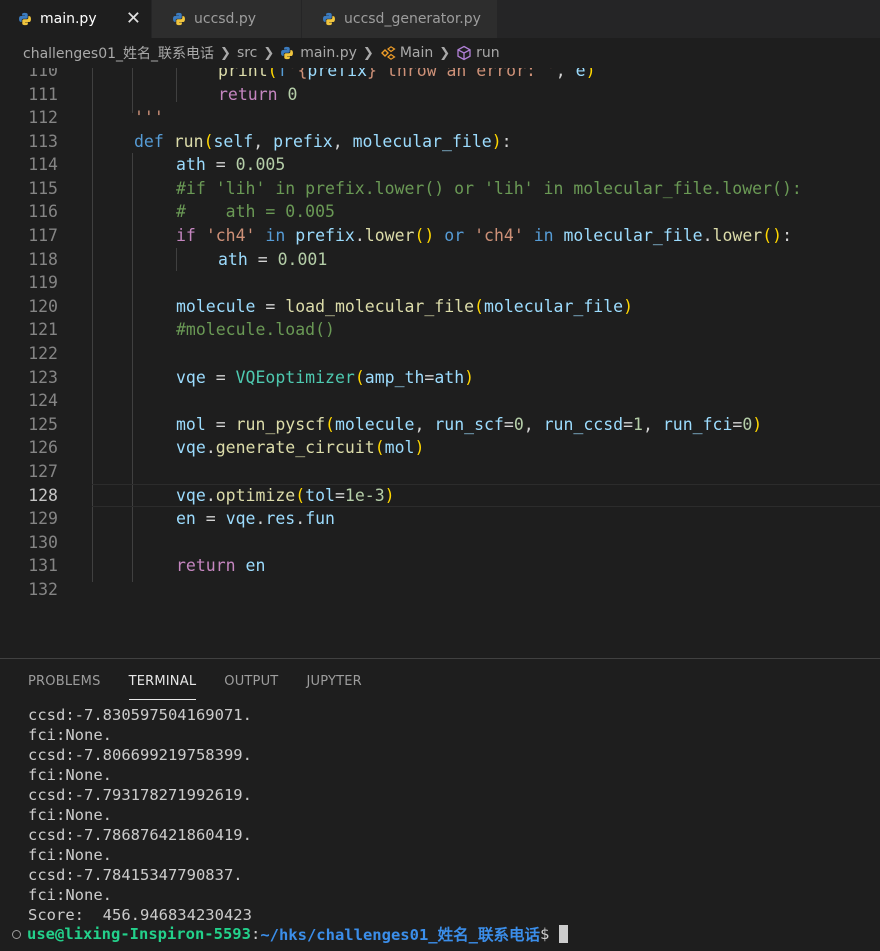 The width and height of the screenshot is (880, 951). Describe the element at coordinates (300, 447) in the screenshot. I see `code-text: vqe.generate_circuit(mol)` at that location.